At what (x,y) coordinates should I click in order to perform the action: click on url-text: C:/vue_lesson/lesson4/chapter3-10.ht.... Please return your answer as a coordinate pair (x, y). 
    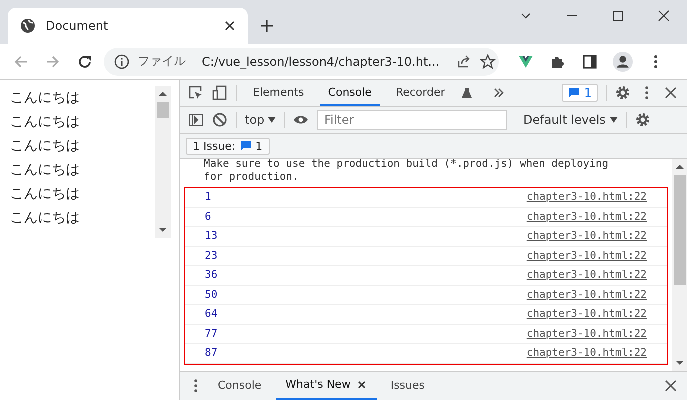
    Looking at the image, I should click on (321, 61).